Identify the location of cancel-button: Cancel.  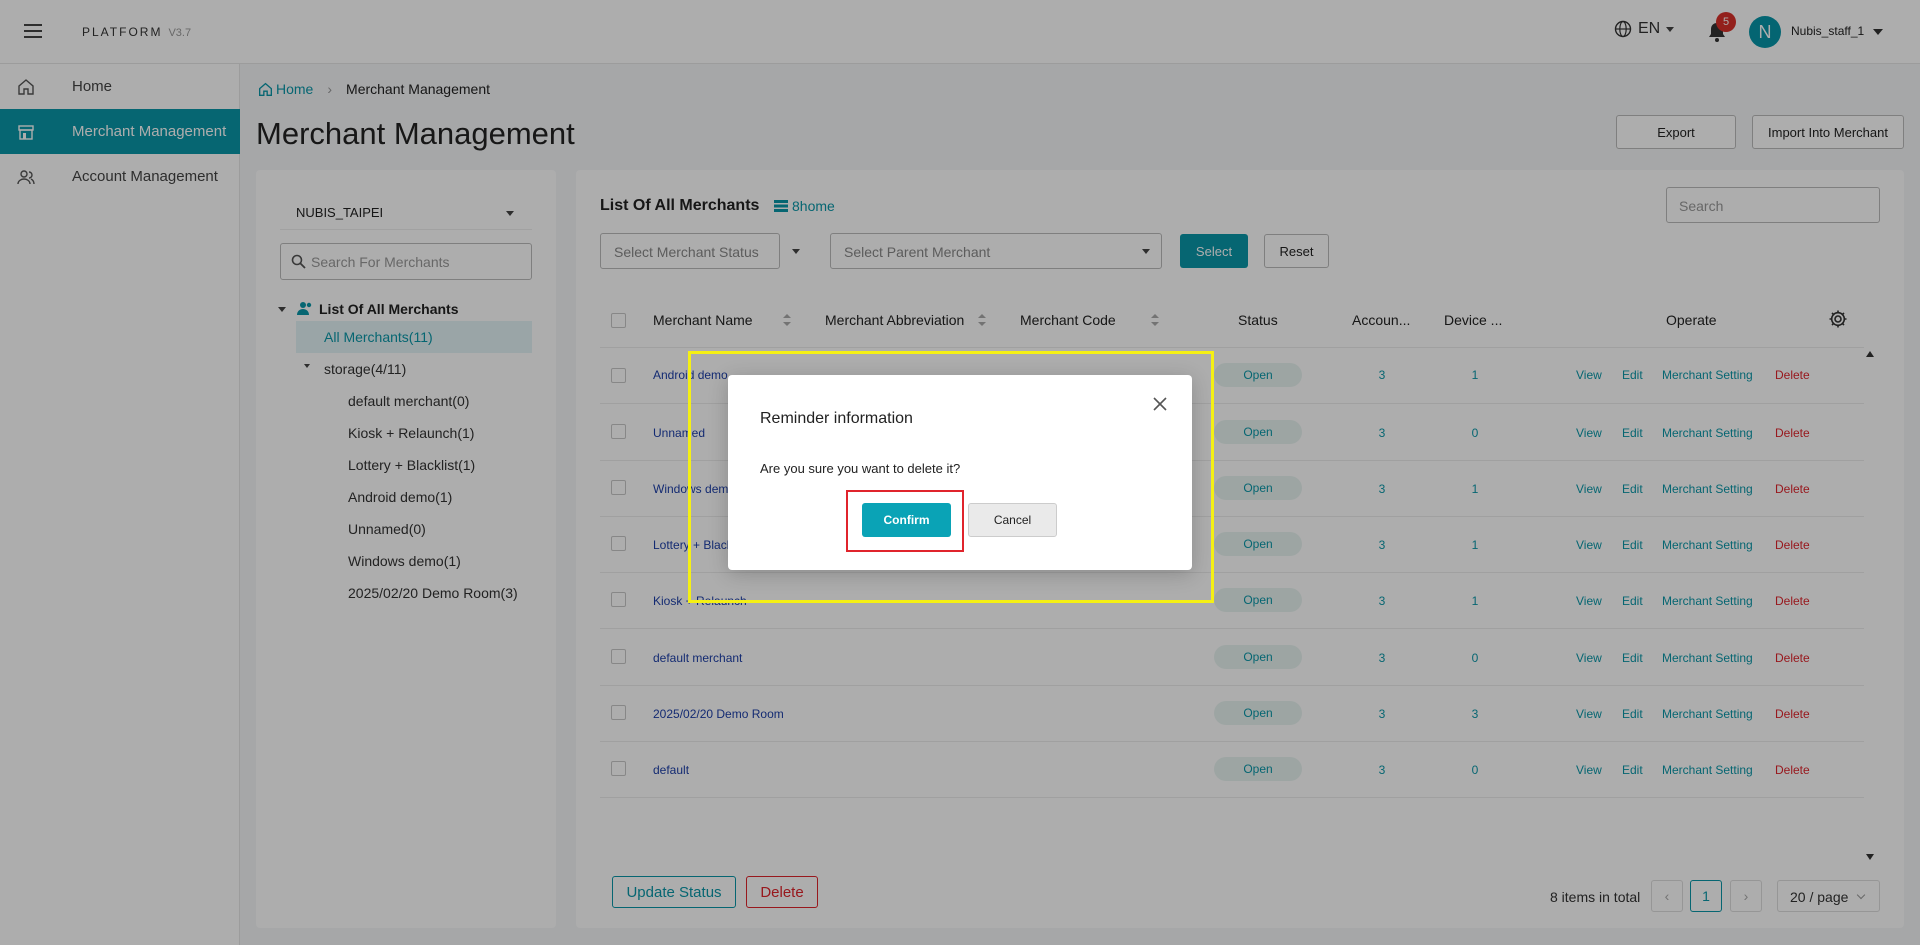
(1012, 520).